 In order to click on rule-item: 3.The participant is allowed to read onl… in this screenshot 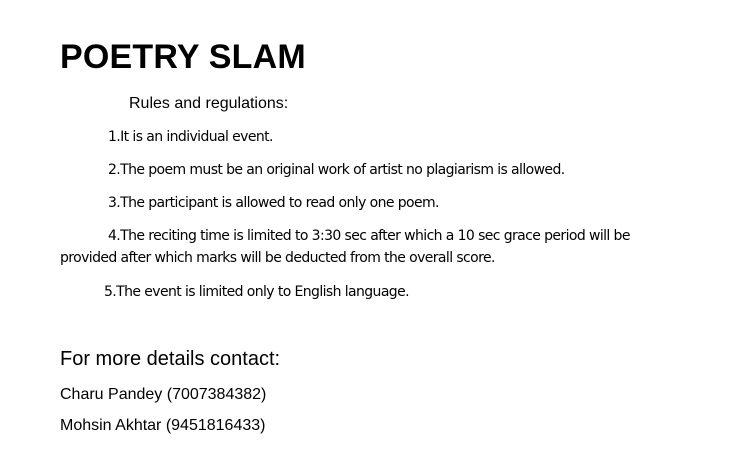, I will do `click(273, 203)`.